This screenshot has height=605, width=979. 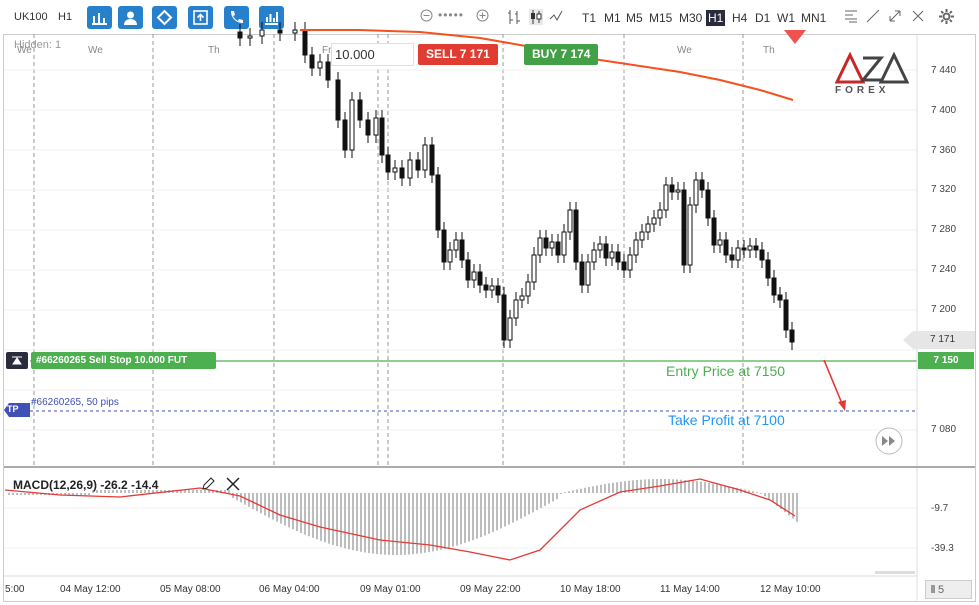 I want to click on time-label: 5:00, so click(x=15, y=589).